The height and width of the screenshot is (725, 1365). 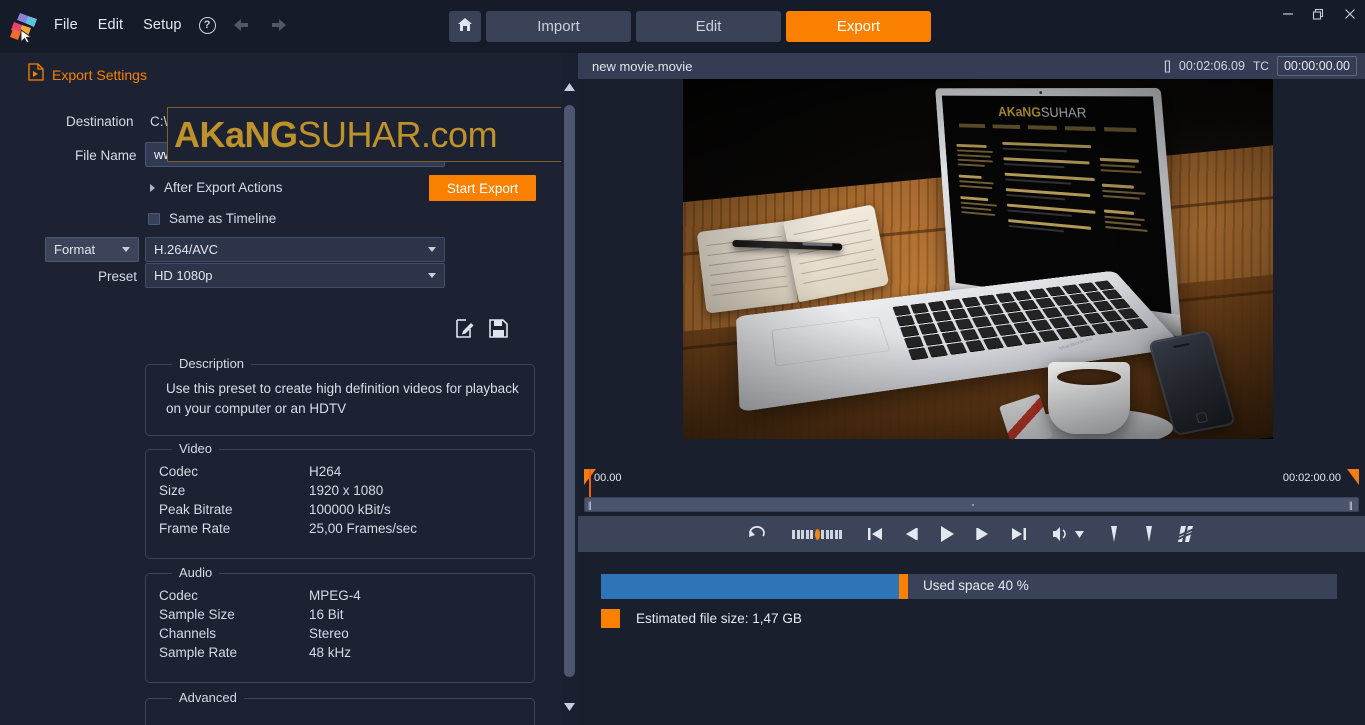 I want to click on help-icon: ?, so click(x=207, y=25).